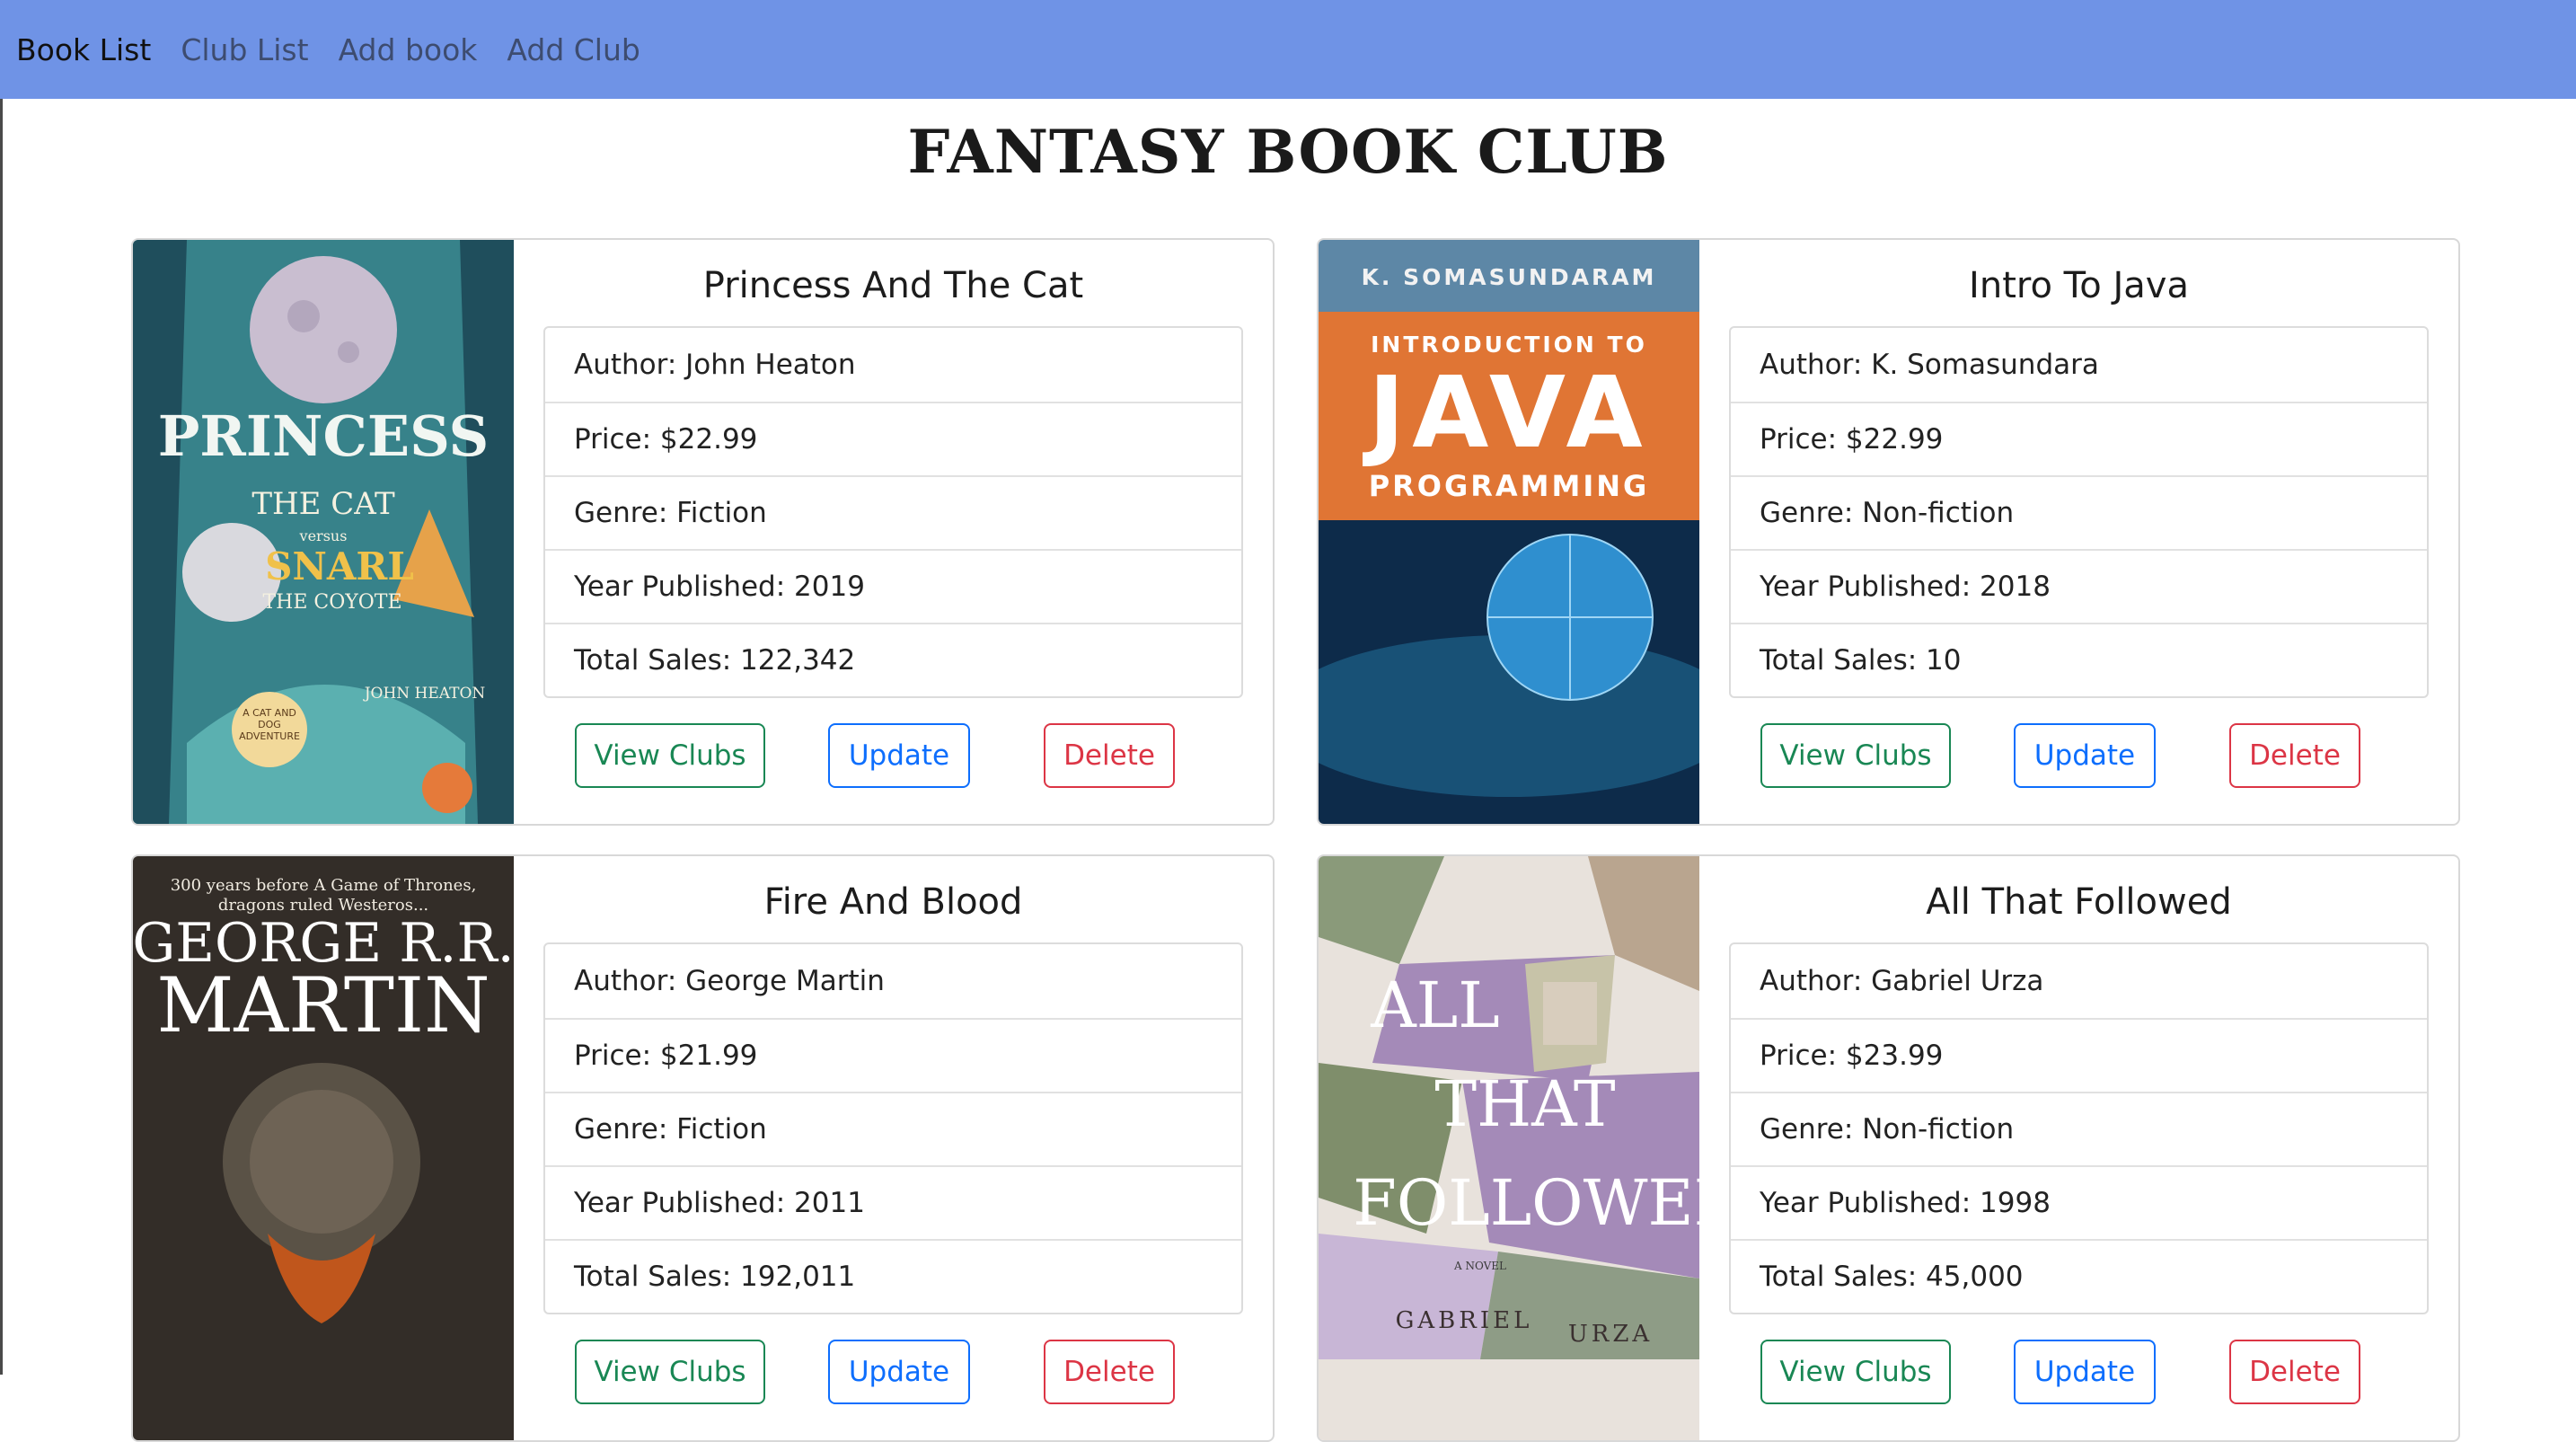 The image size is (2576, 1442). What do you see at coordinates (893, 1276) in the screenshot?
I see `book-sales: Total Sales: 192,011` at bounding box center [893, 1276].